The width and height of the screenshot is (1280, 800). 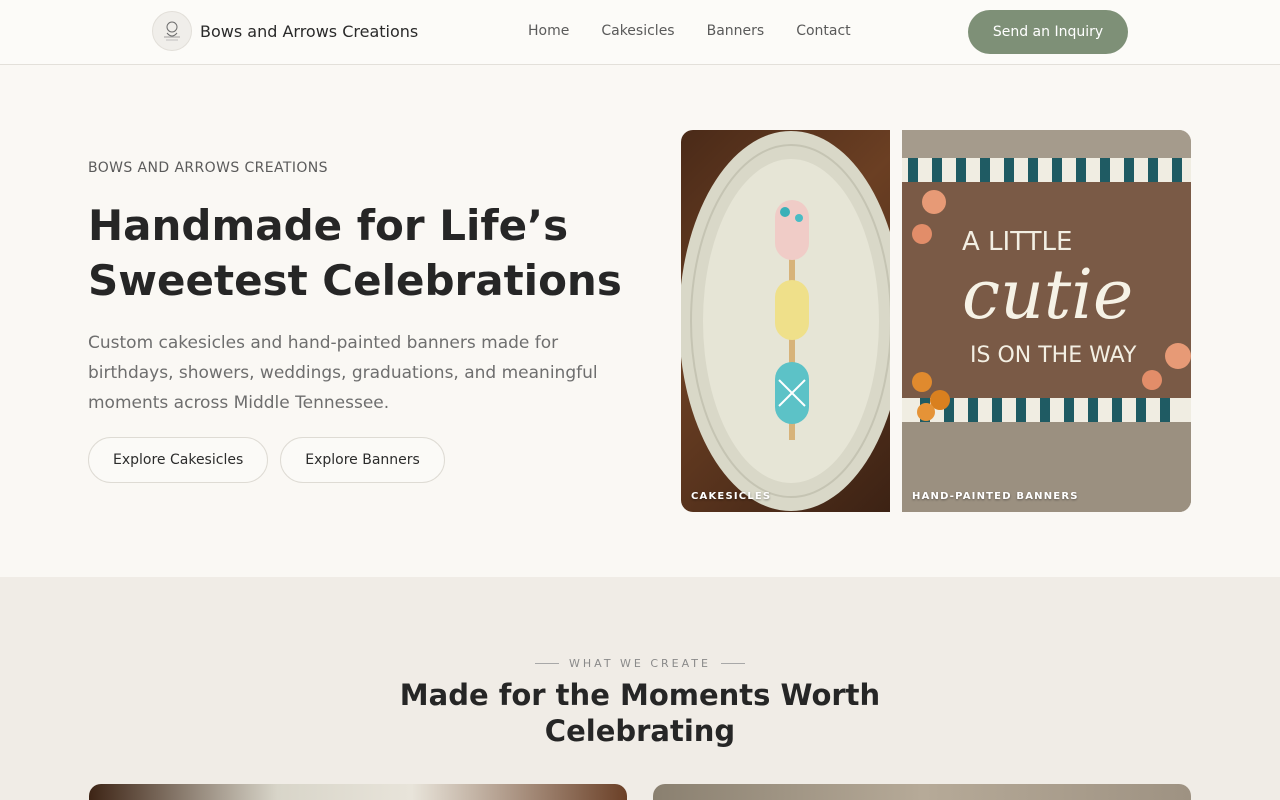 What do you see at coordinates (640, 731) in the screenshot?
I see `section-title-line2: Celebrating` at bounding box center [640, 731].